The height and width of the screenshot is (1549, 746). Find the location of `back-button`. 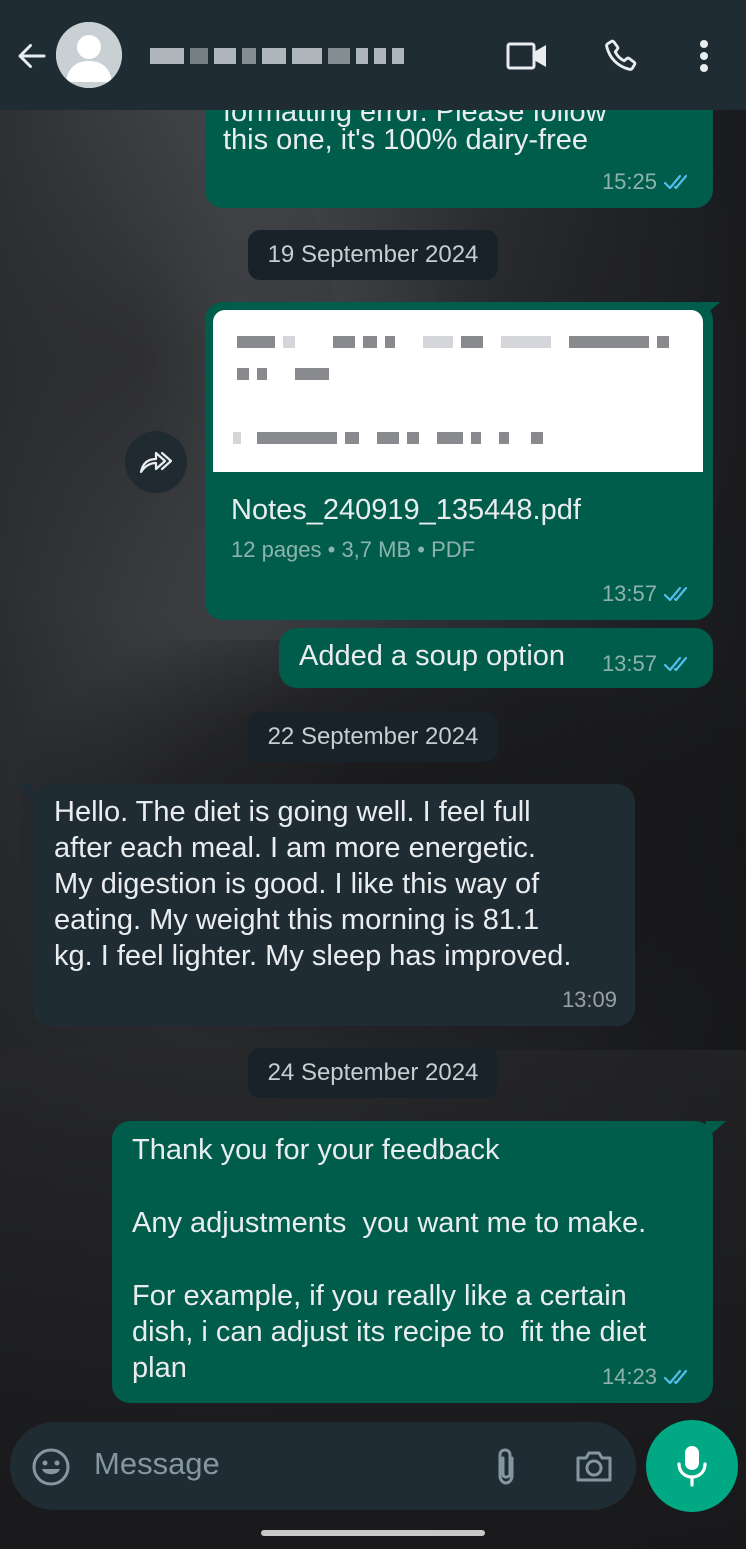

back-button is located at coordinates (32, 56).